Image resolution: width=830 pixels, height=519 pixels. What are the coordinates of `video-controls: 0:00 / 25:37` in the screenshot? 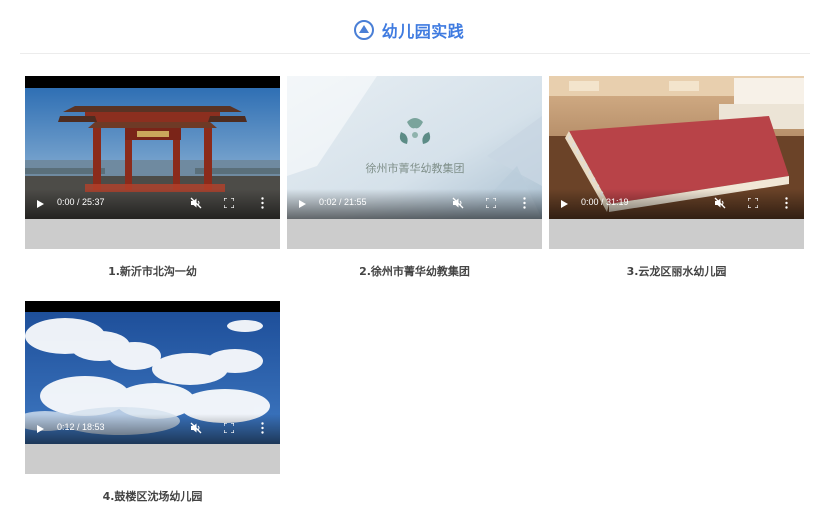 It's located at (152, 204).